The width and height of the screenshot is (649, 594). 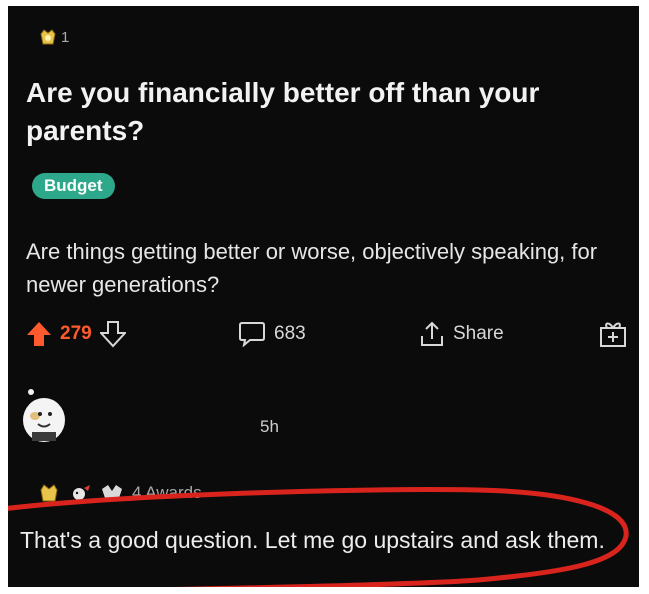 I want to click on share-label: Share, so click(x=478, y=333).